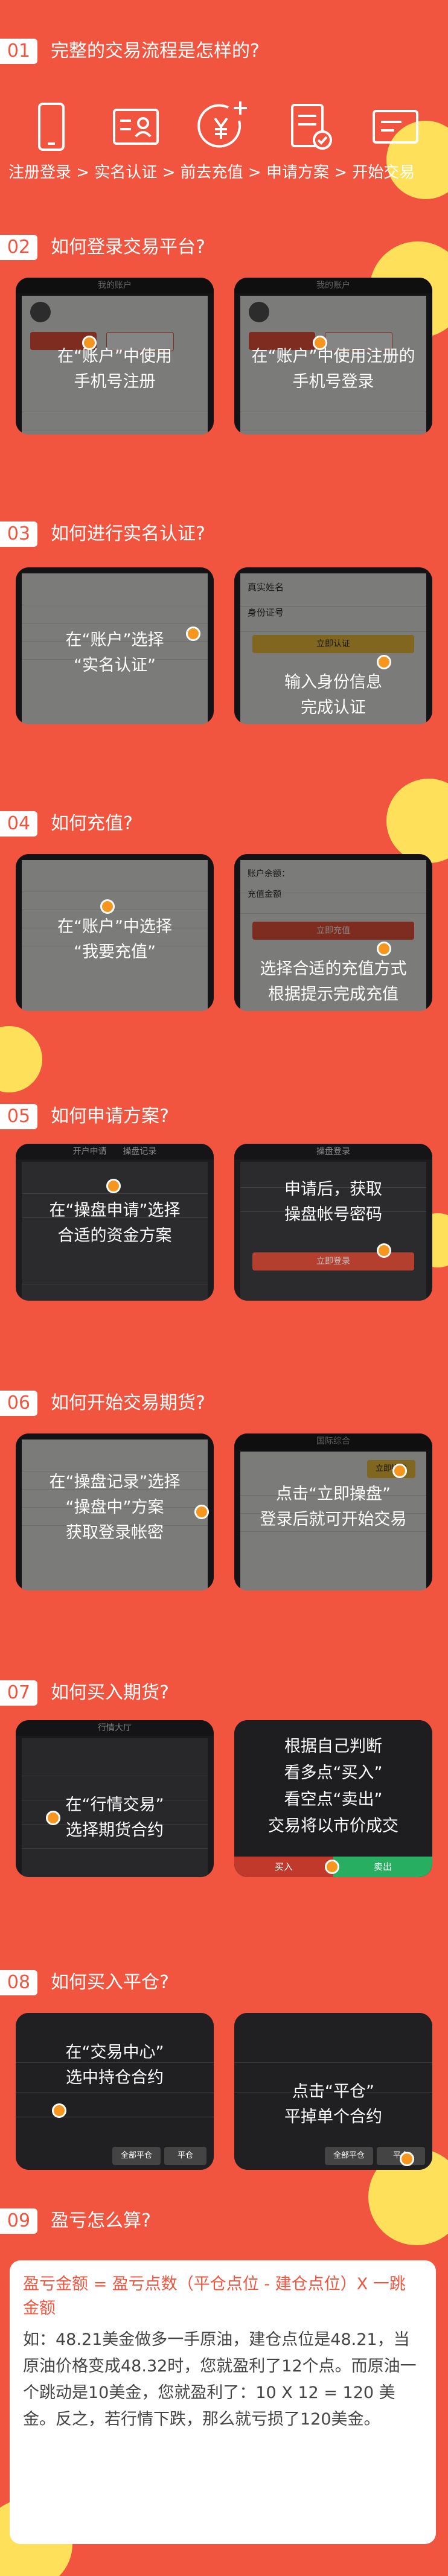 The image size is (448, 2576). I want to click on section-header-09: 09 盈亏怎么算?, so click(224, 2221).